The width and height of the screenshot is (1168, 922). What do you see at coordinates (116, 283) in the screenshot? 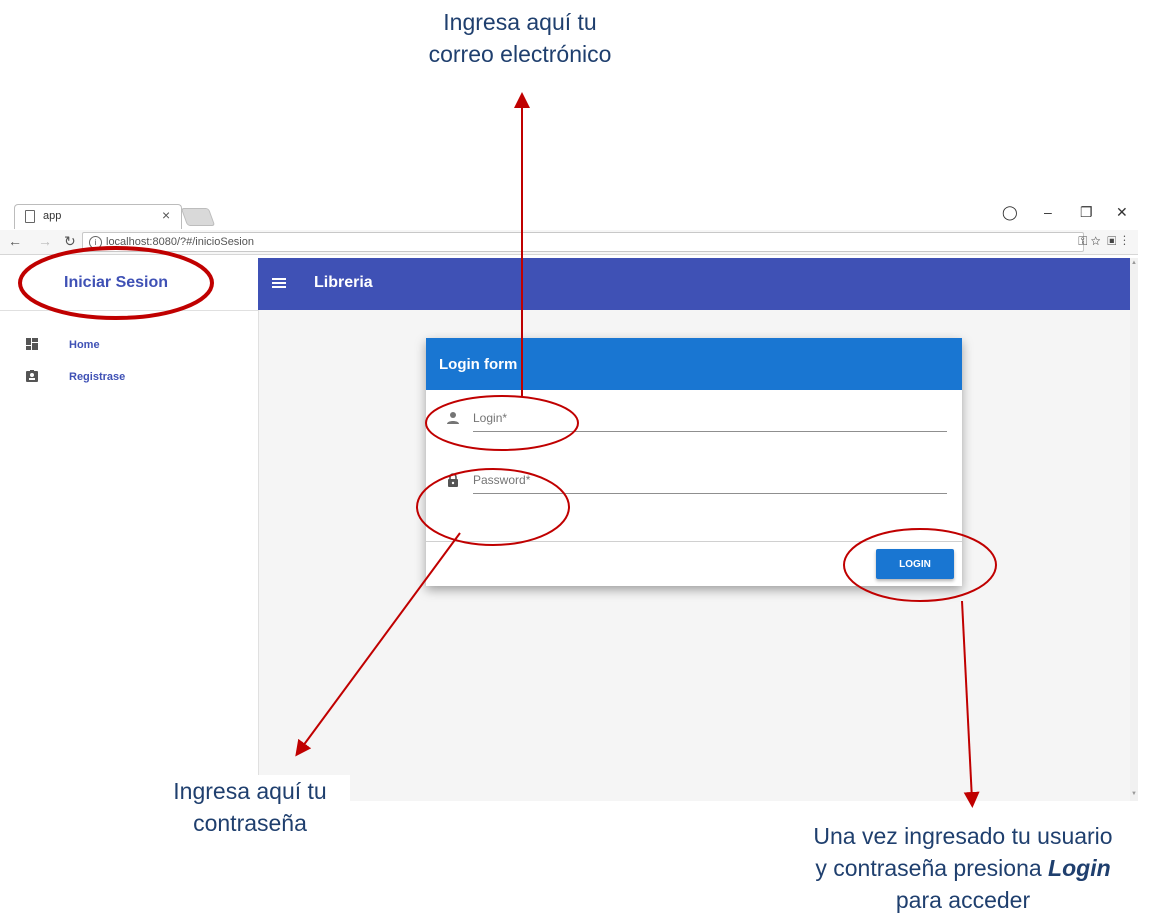
I see `sidebar-title: Iniciar Sesion` at bounding box center [116, 283].